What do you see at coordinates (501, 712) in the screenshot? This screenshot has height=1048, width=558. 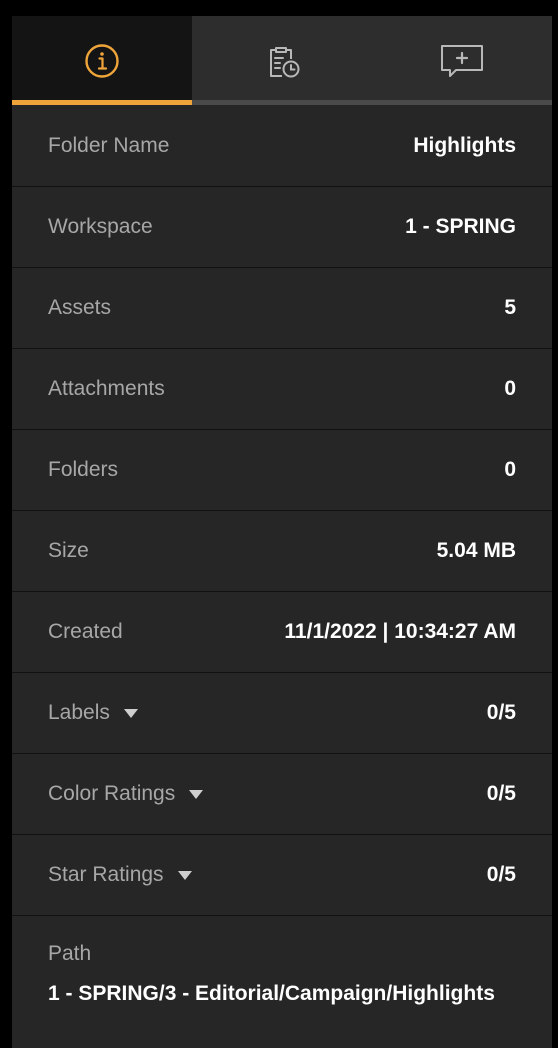 I see `labels-value: 0/5` at bounding box center [501, 712].